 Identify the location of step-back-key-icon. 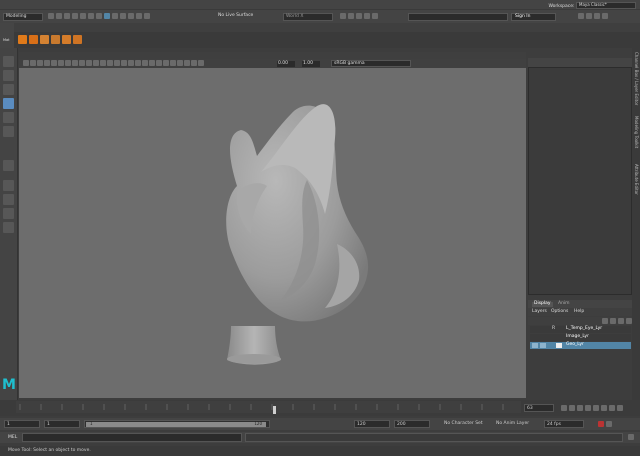
(572, 408).